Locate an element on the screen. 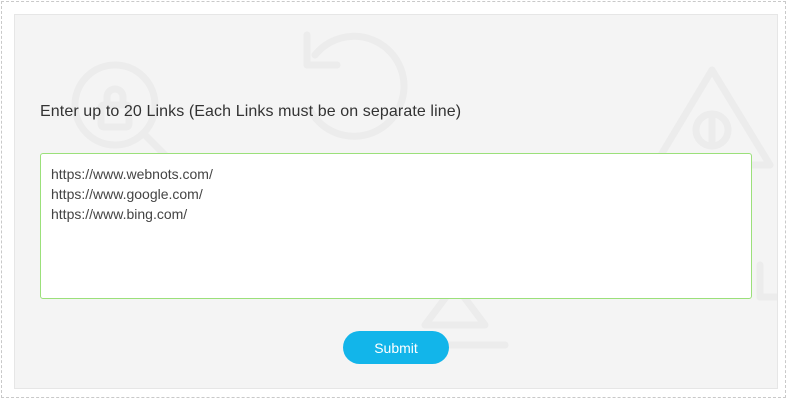 This screenshot has width=789, height=401. undo-icon is located at coordinates (355, 85).